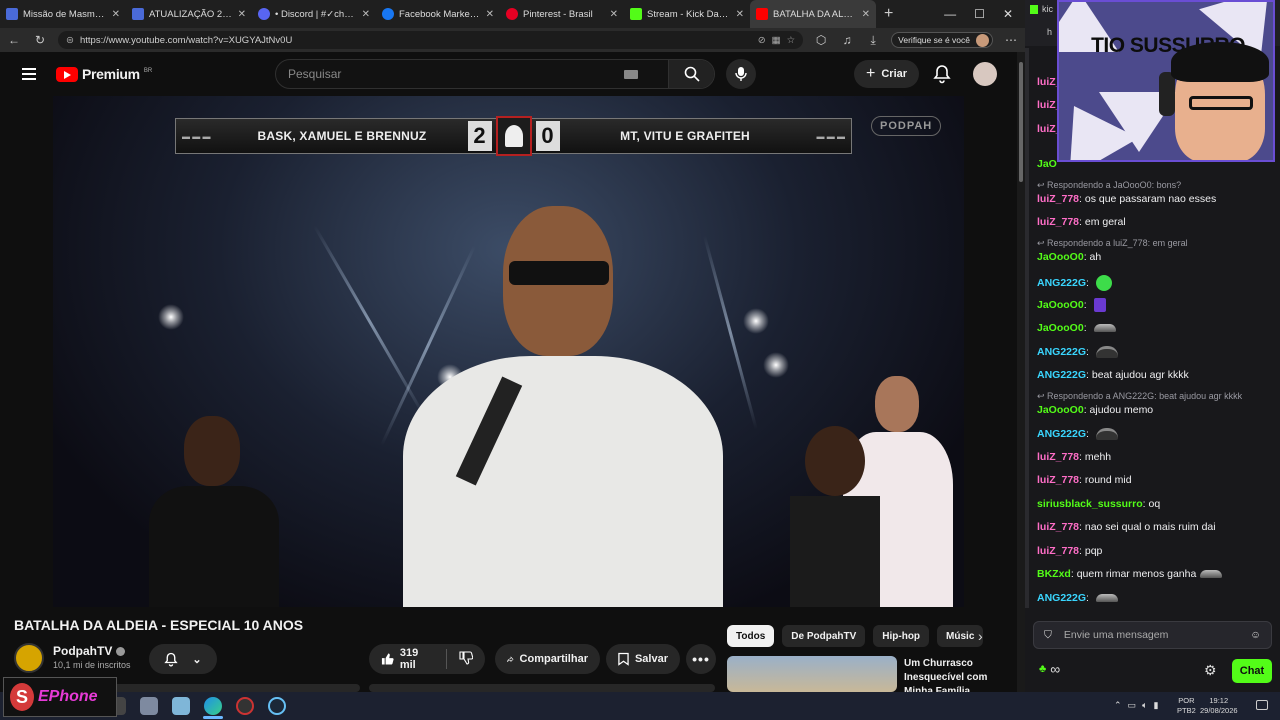  Describe the element at coordinates (651, 659) in the screenshot. I see `save-label: Salvar` at that location.